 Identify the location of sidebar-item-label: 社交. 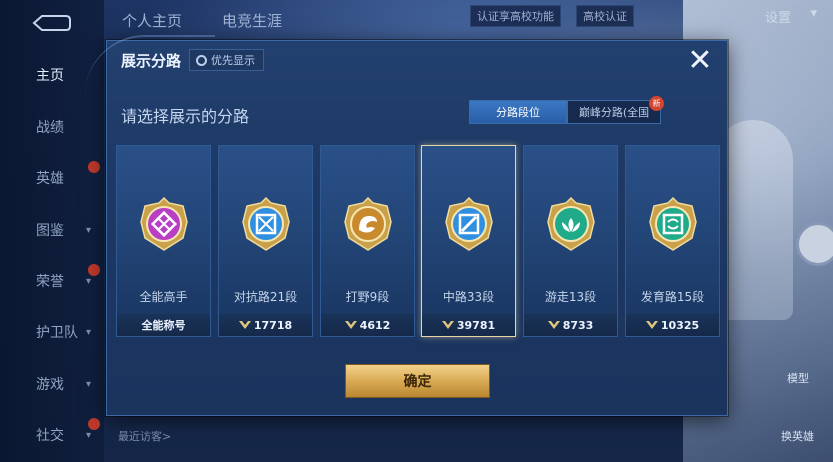
(50, 436).